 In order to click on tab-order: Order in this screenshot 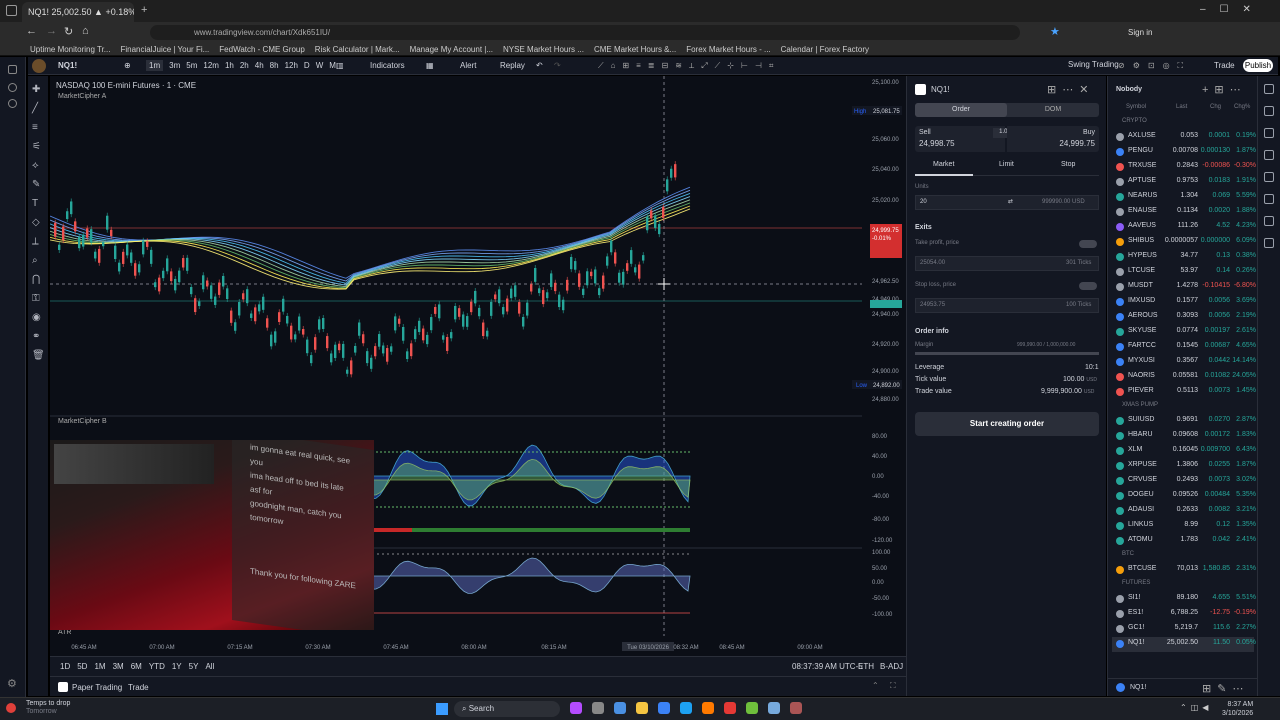, I will do `click(961, 110)`.